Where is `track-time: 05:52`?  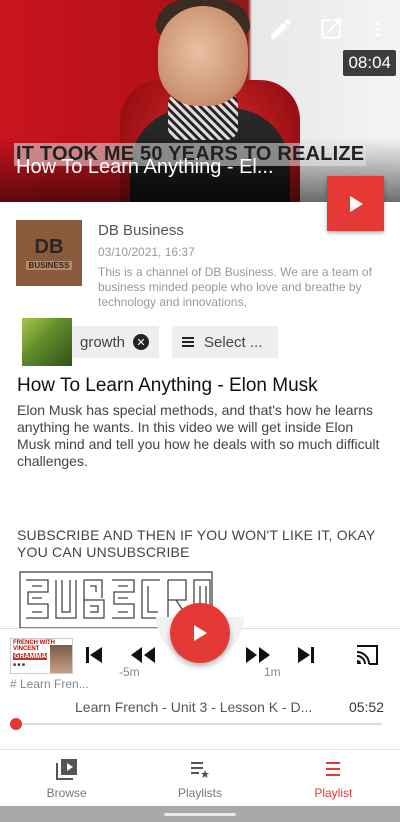
track-time: 05:52 is located at coordinates (366, 707).